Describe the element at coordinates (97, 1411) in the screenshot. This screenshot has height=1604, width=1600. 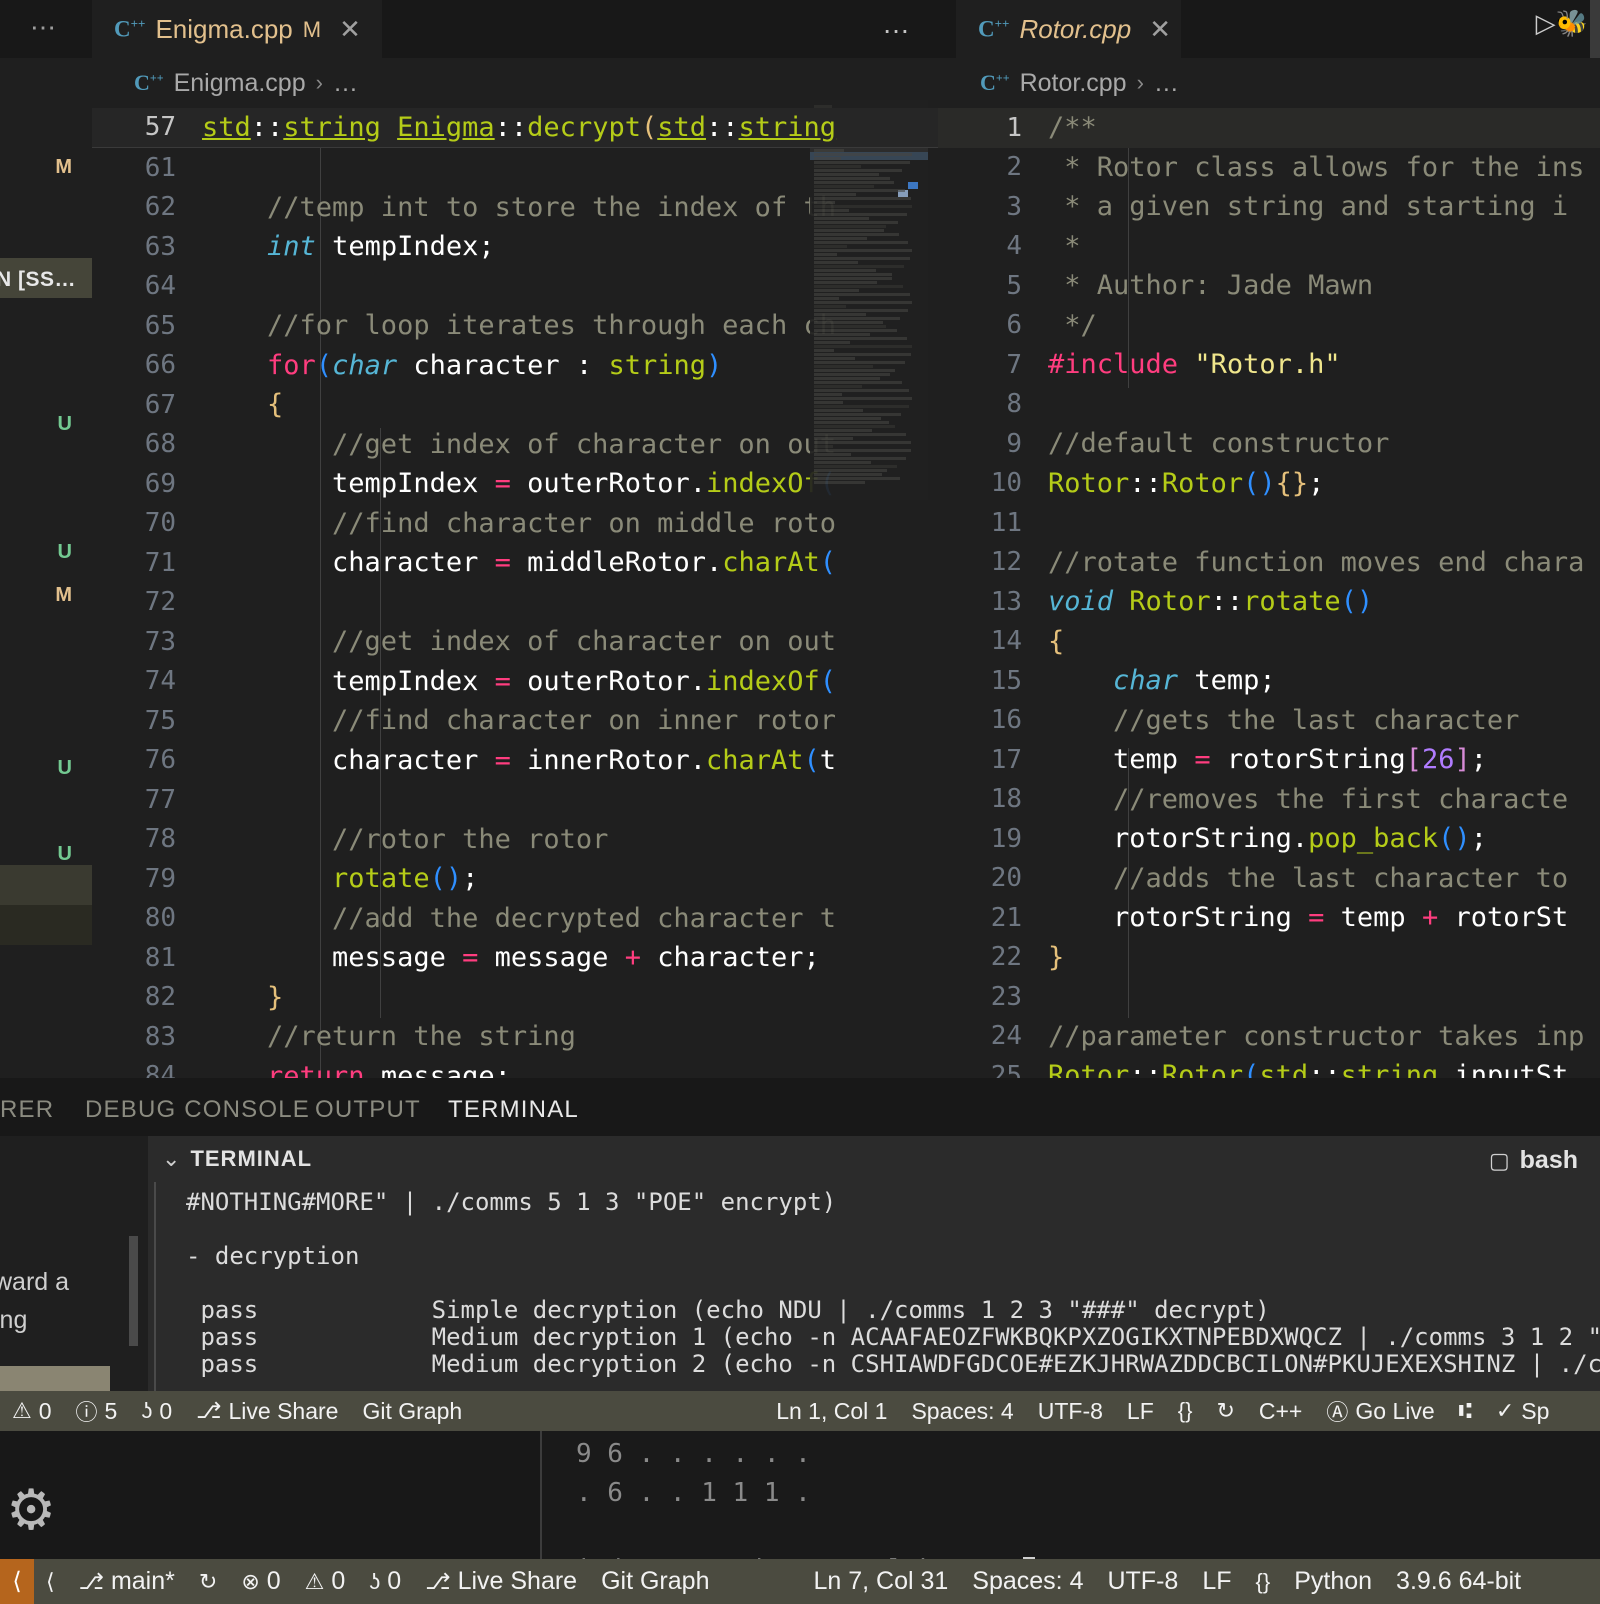
I see `statusbar-item-problems-info: ⓘ 5` at that location.